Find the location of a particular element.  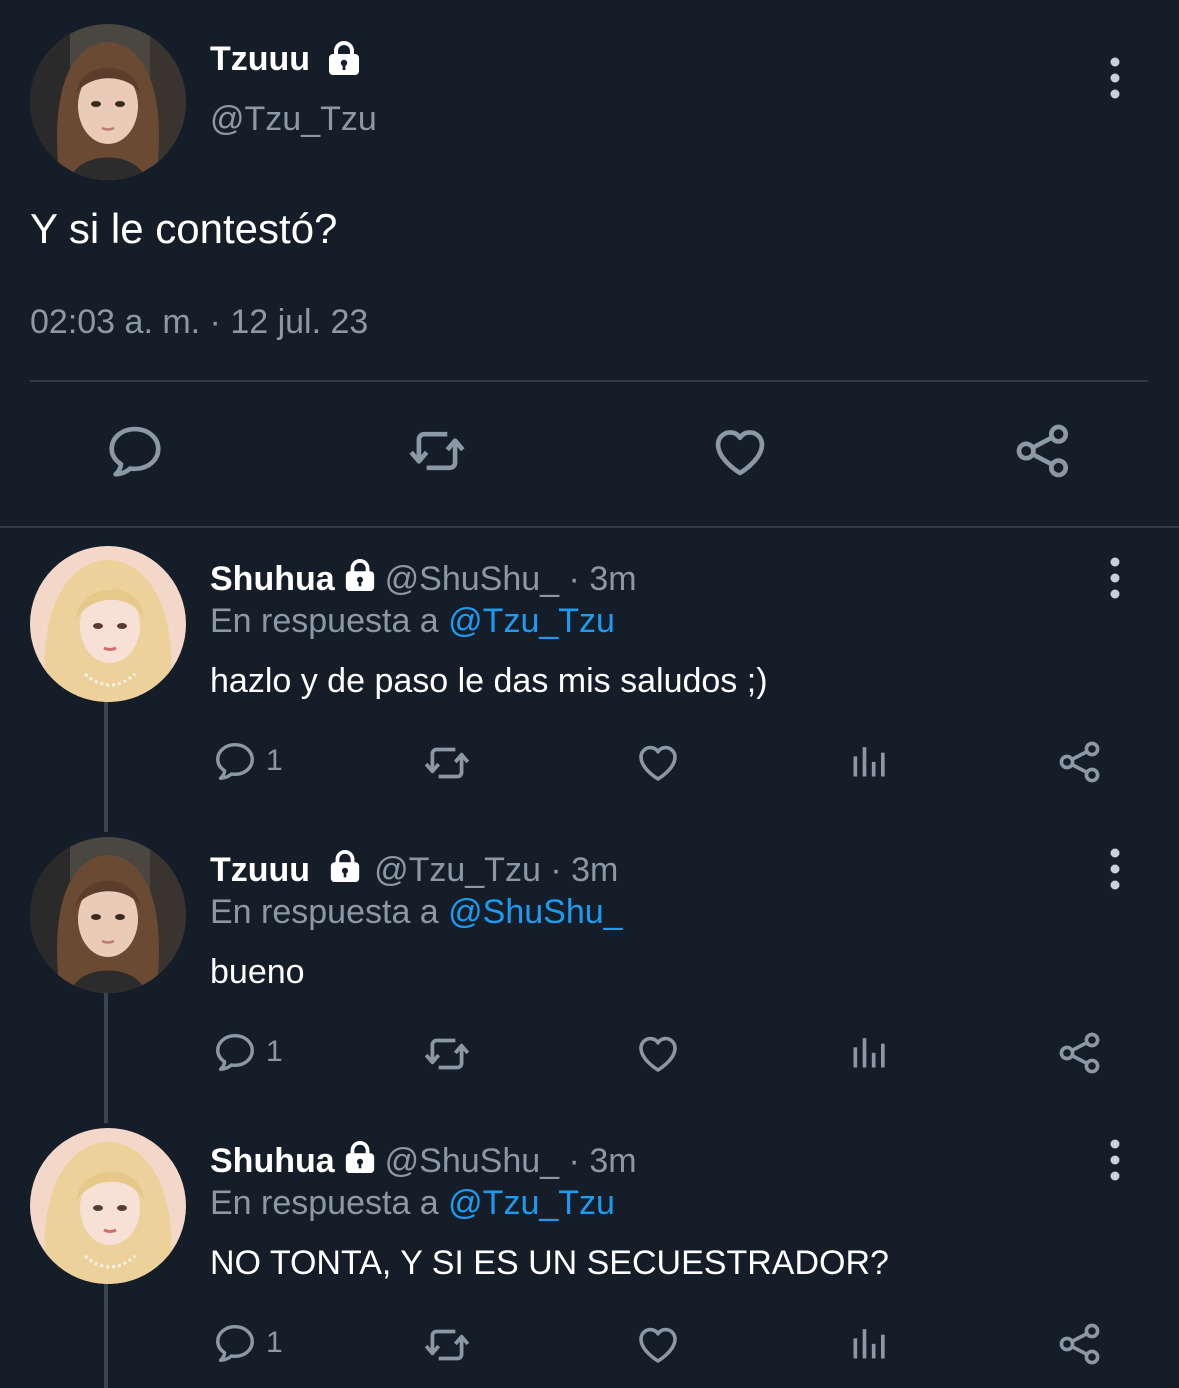

tweet-text: hazlo y de paso le das mis saludos ;) is located at coordinates (489, 681).